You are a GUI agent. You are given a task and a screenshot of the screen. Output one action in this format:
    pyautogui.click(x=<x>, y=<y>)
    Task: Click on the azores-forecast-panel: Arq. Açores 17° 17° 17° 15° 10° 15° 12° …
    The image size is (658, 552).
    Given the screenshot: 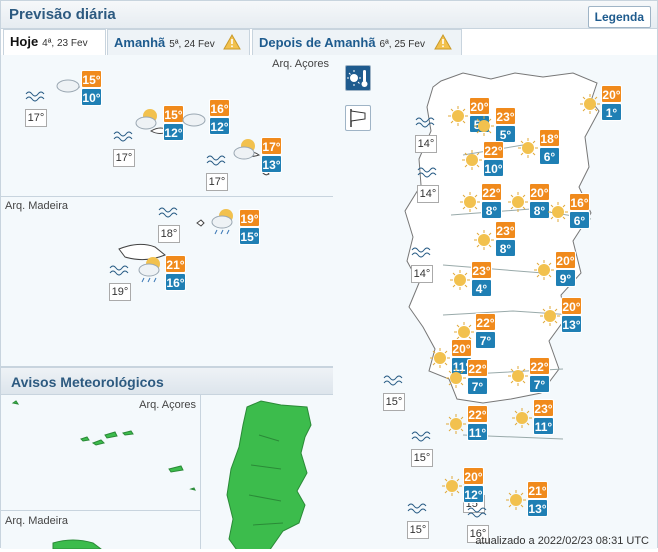 What is the action you would take?
    pyautogui.click(x=167, y=126)
    